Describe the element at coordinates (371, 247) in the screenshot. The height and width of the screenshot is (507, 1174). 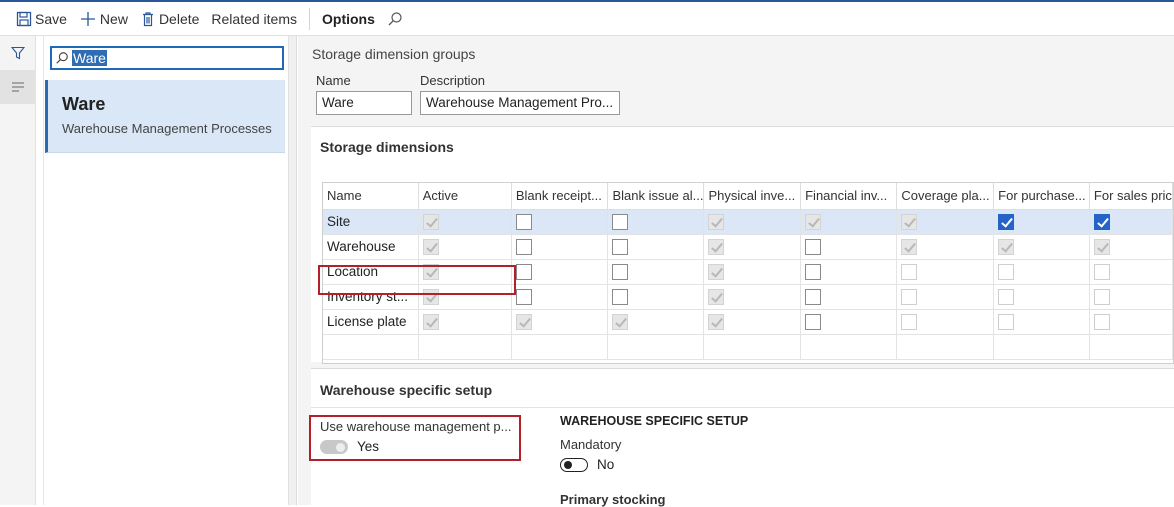
I see `dimension-name-cell: Warehouse` at that location.